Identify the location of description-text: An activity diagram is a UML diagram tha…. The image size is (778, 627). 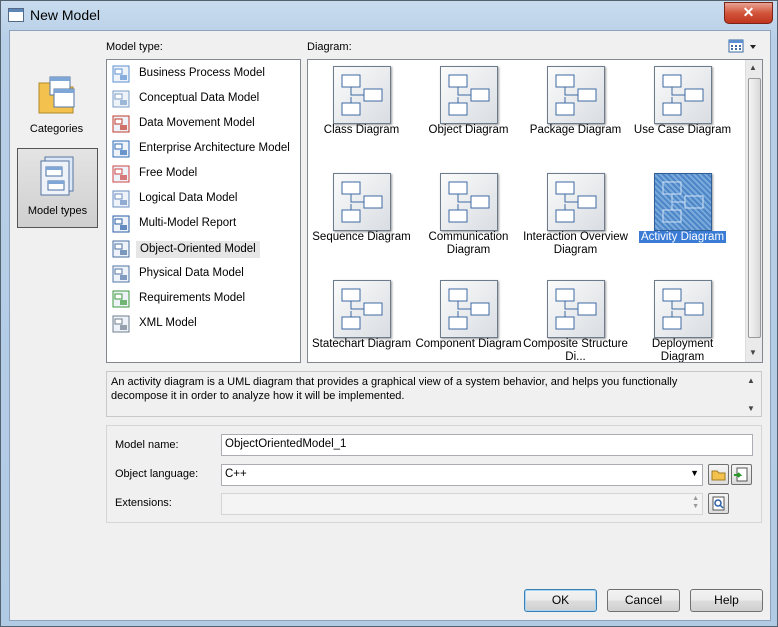
(394, 389).